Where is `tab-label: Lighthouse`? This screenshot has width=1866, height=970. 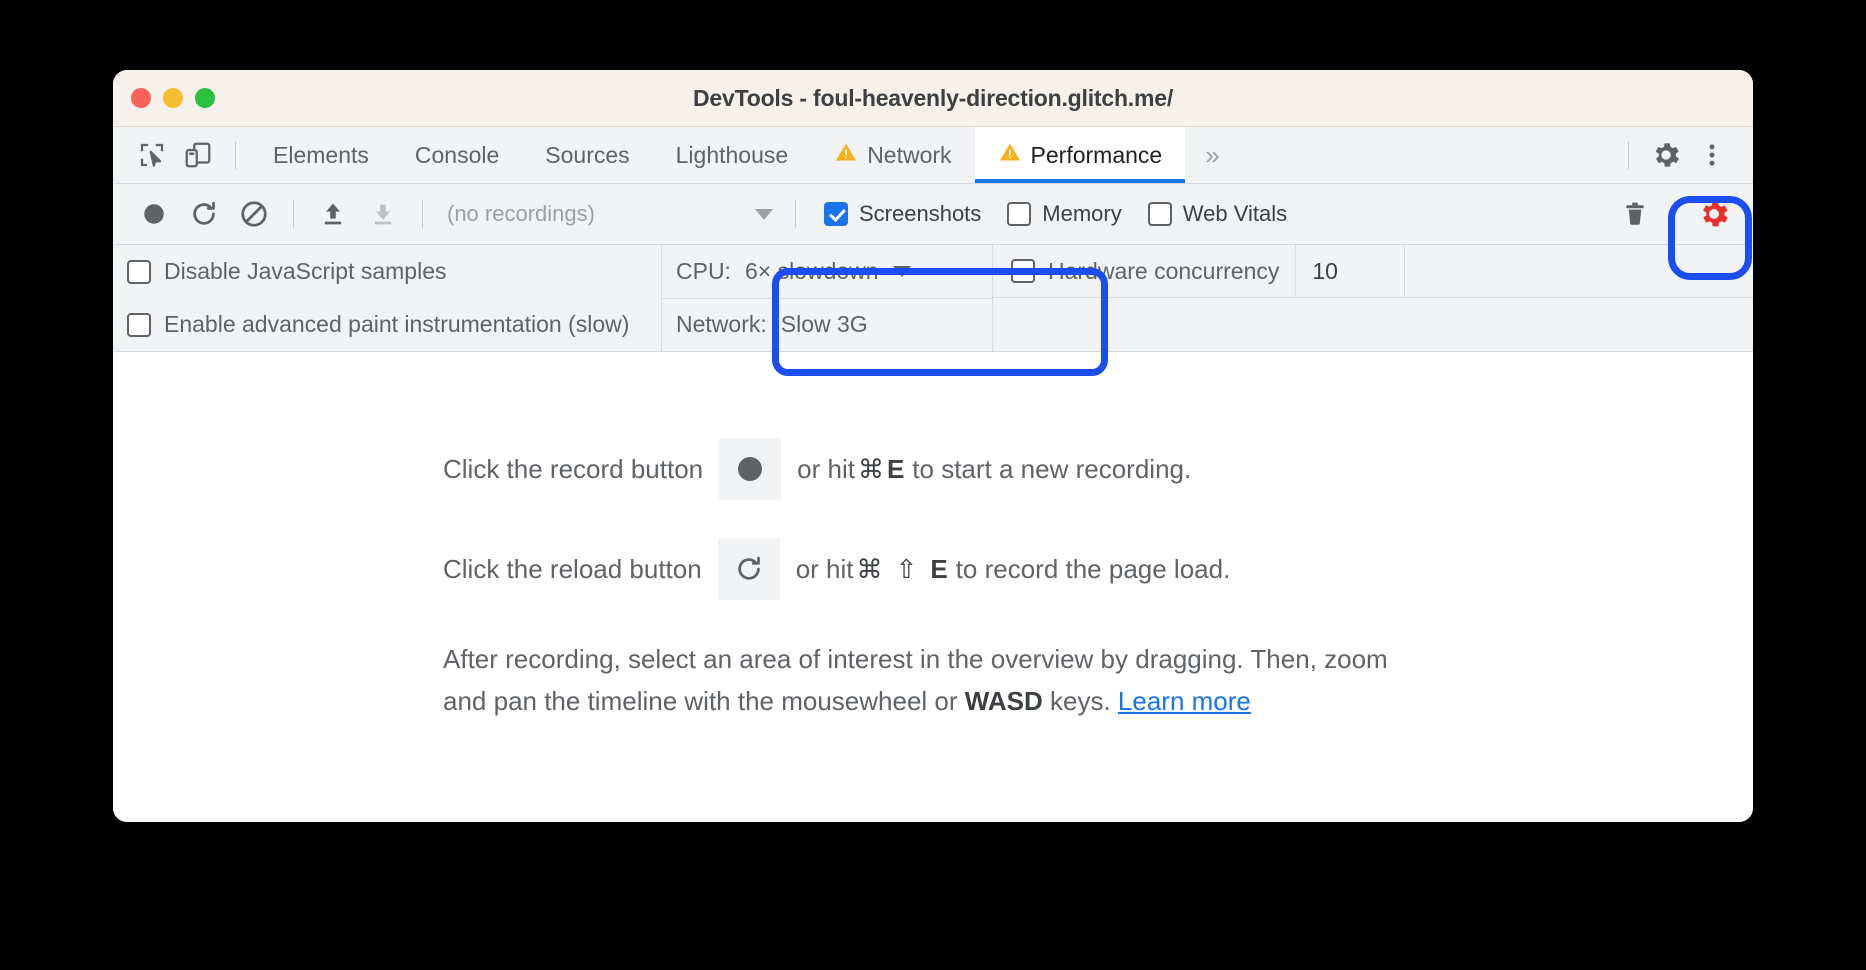 tab-label: Lighthouse is located at coordinates (732, 154).